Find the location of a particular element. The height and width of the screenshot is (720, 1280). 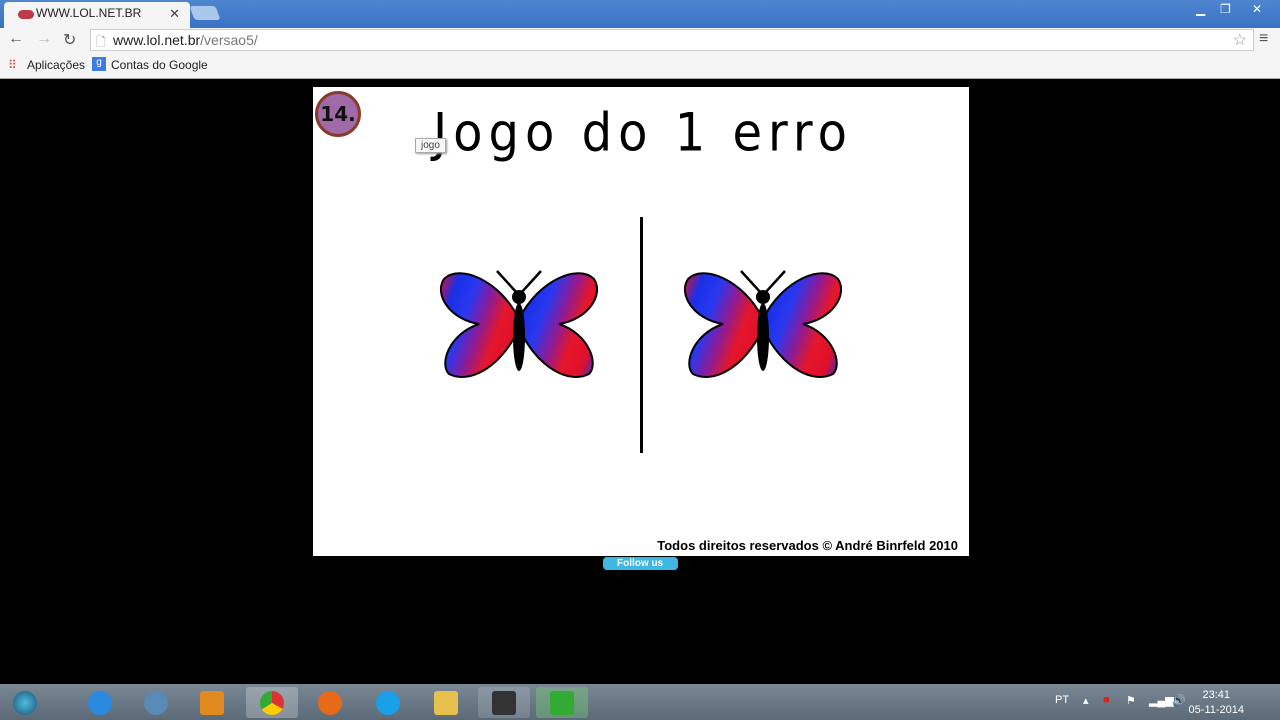

reload-button: ↻ is located at coordinates (69, 40).